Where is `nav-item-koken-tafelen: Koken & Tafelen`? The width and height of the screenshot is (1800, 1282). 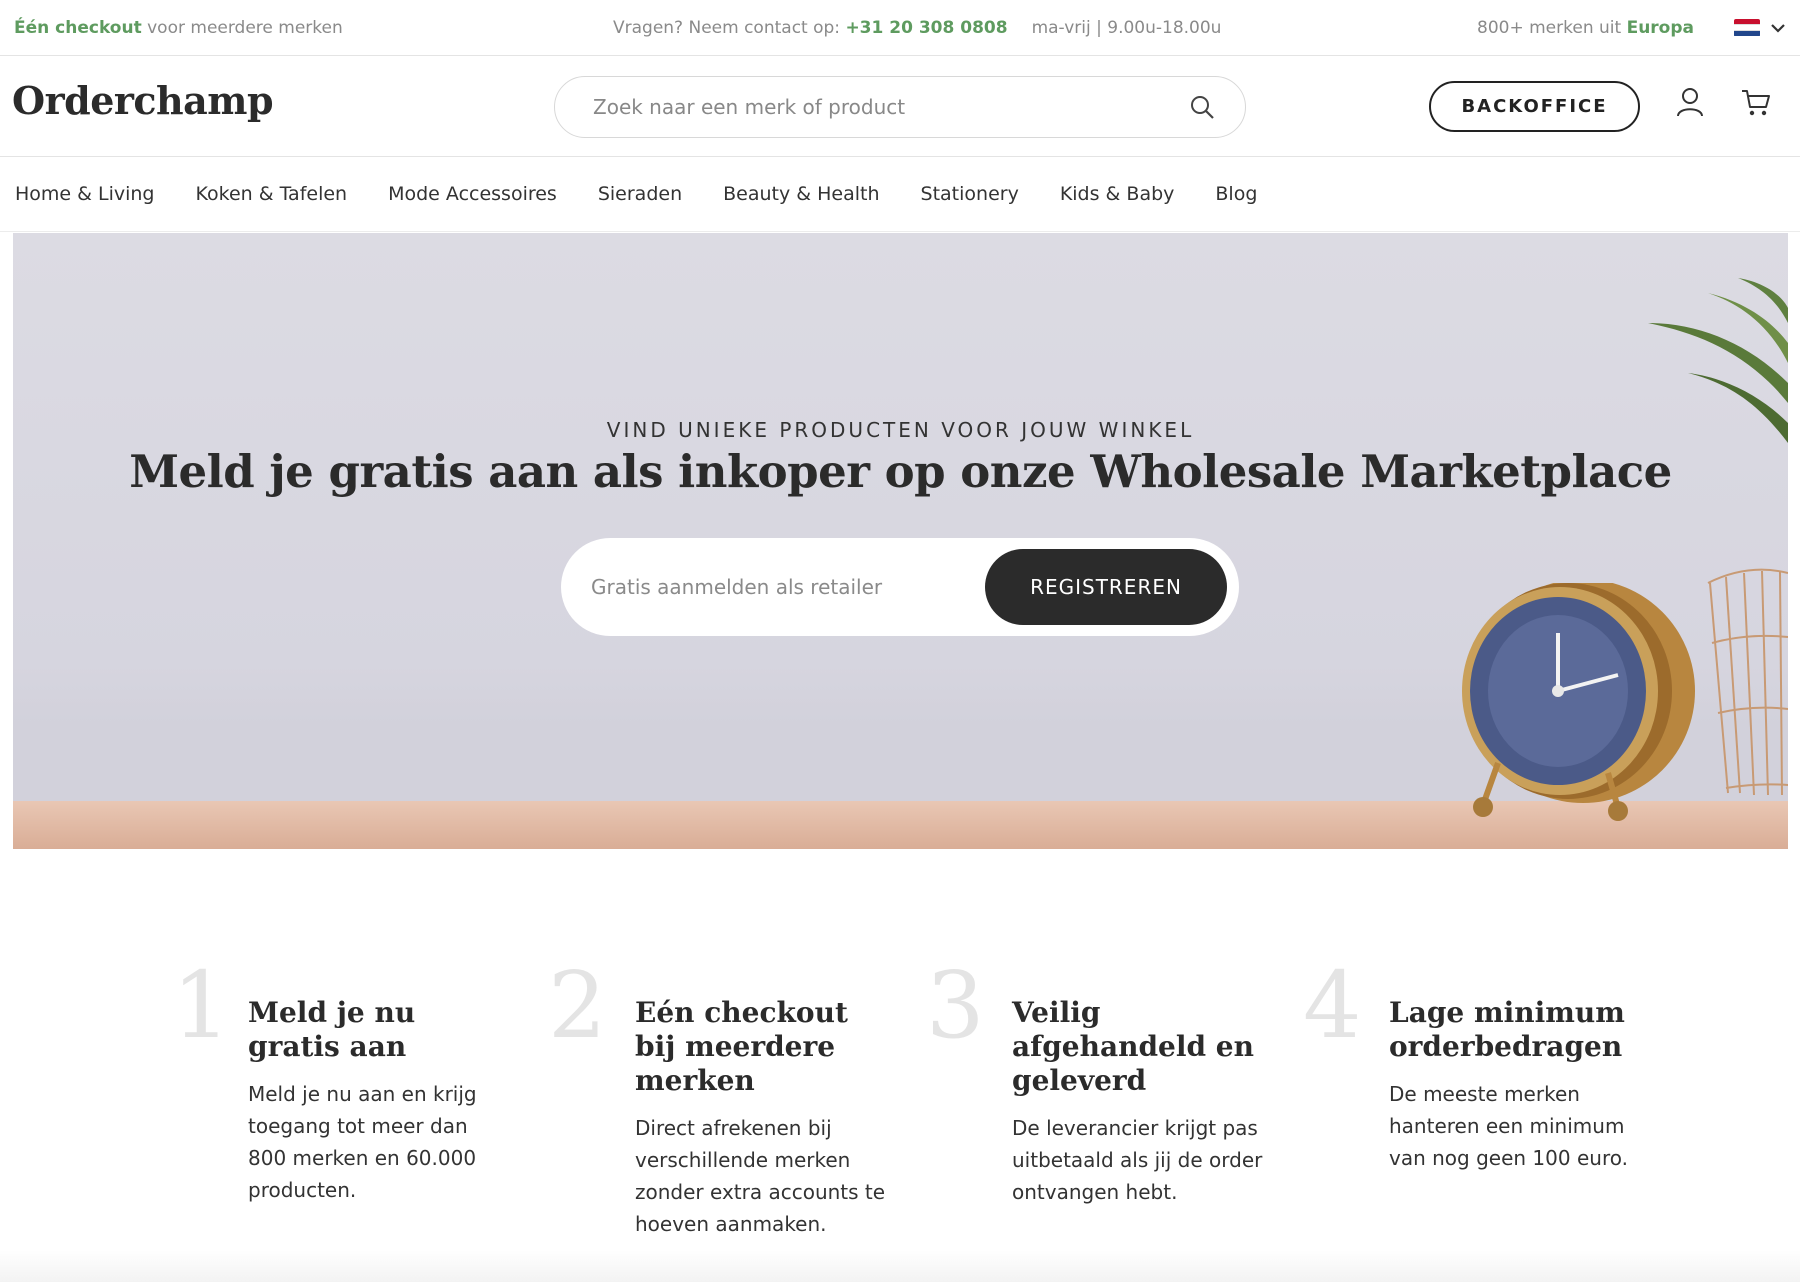
nav-item-koken-tafelen: Koken & Tafelen is located at coordinates (272, 194).